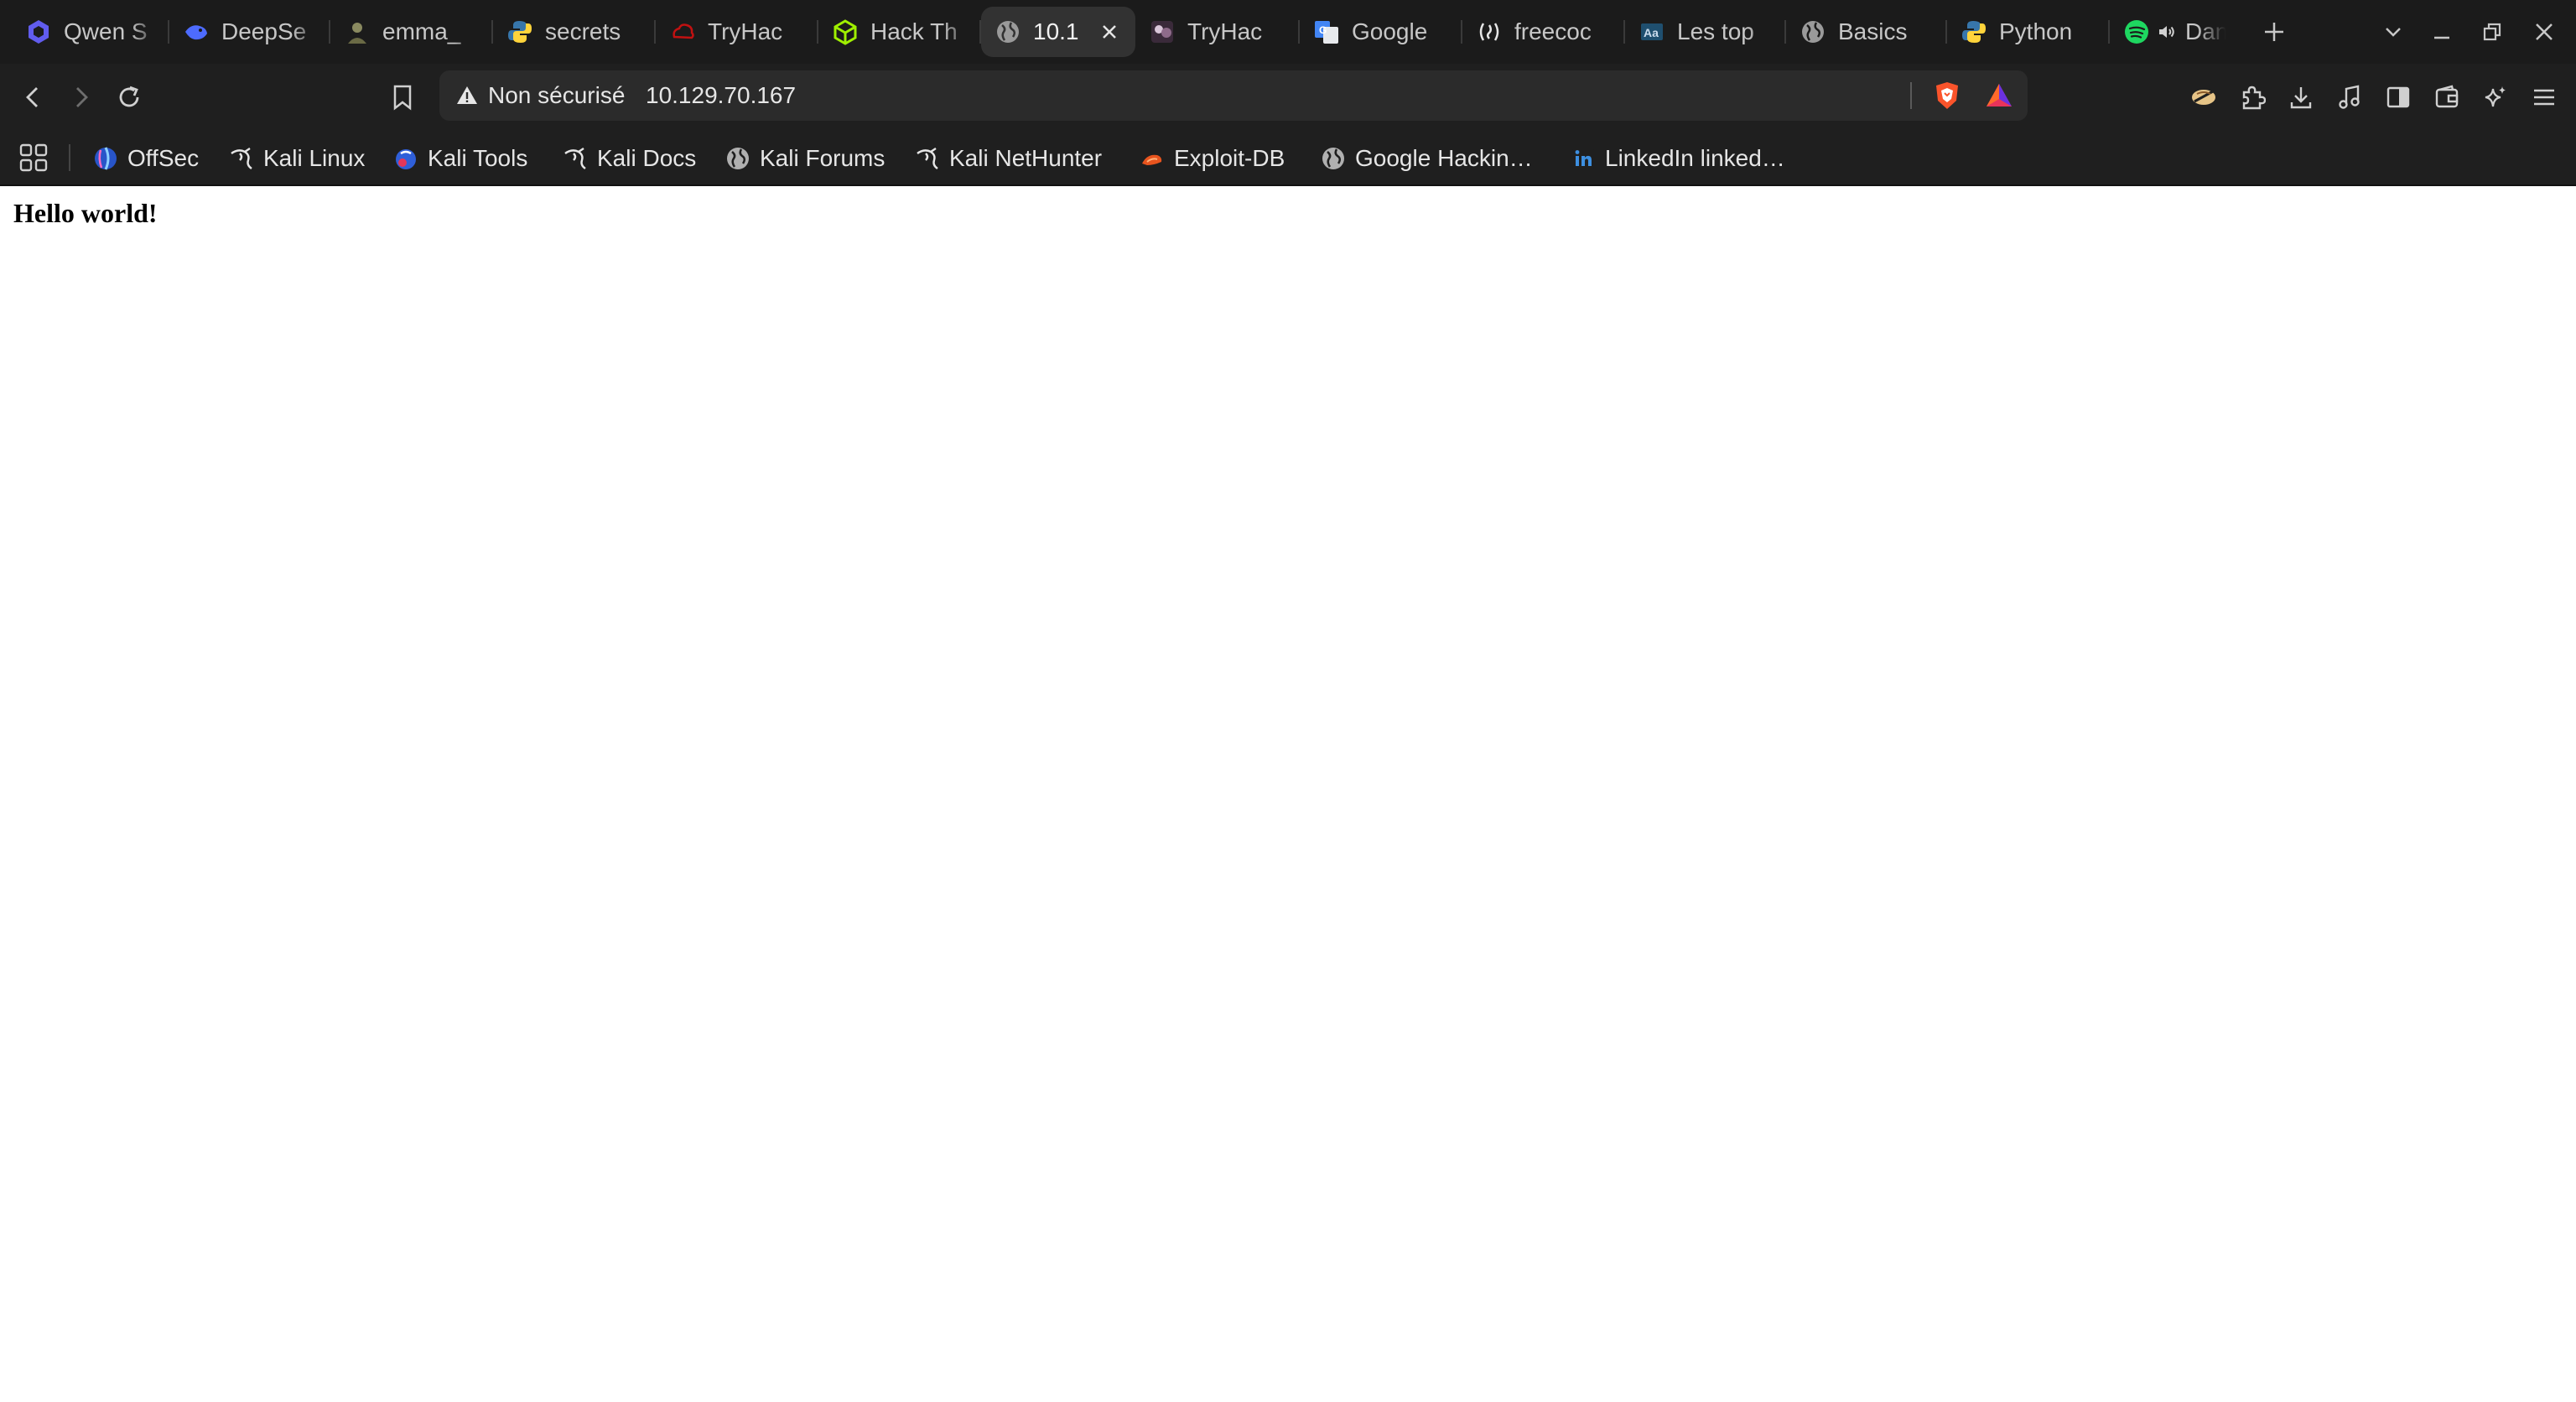  I want to click on security-label: Non sécurisé, so click(557, 95).